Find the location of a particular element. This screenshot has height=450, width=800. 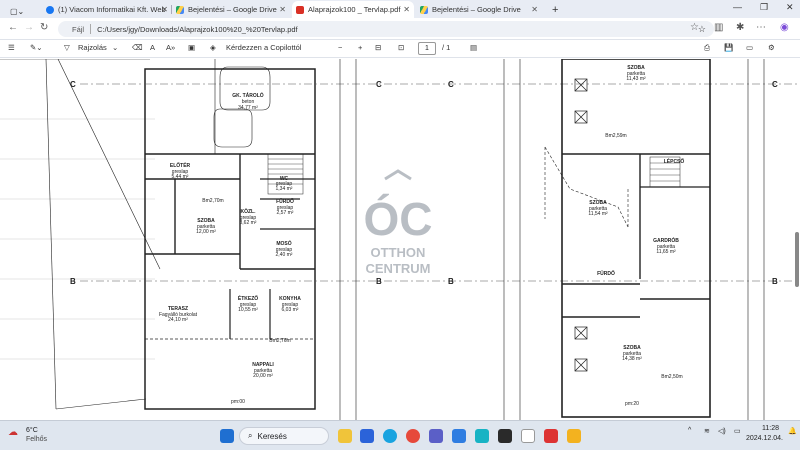

vlc-icon is located at coordinates (574, 436).